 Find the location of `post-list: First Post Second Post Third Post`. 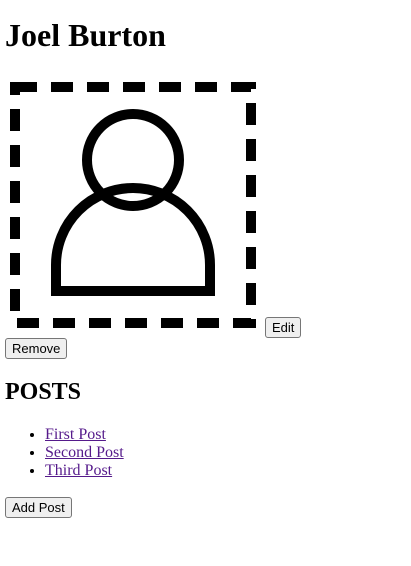

post-list: First Post Second Post Third Post is located at coordinates (64, 453).